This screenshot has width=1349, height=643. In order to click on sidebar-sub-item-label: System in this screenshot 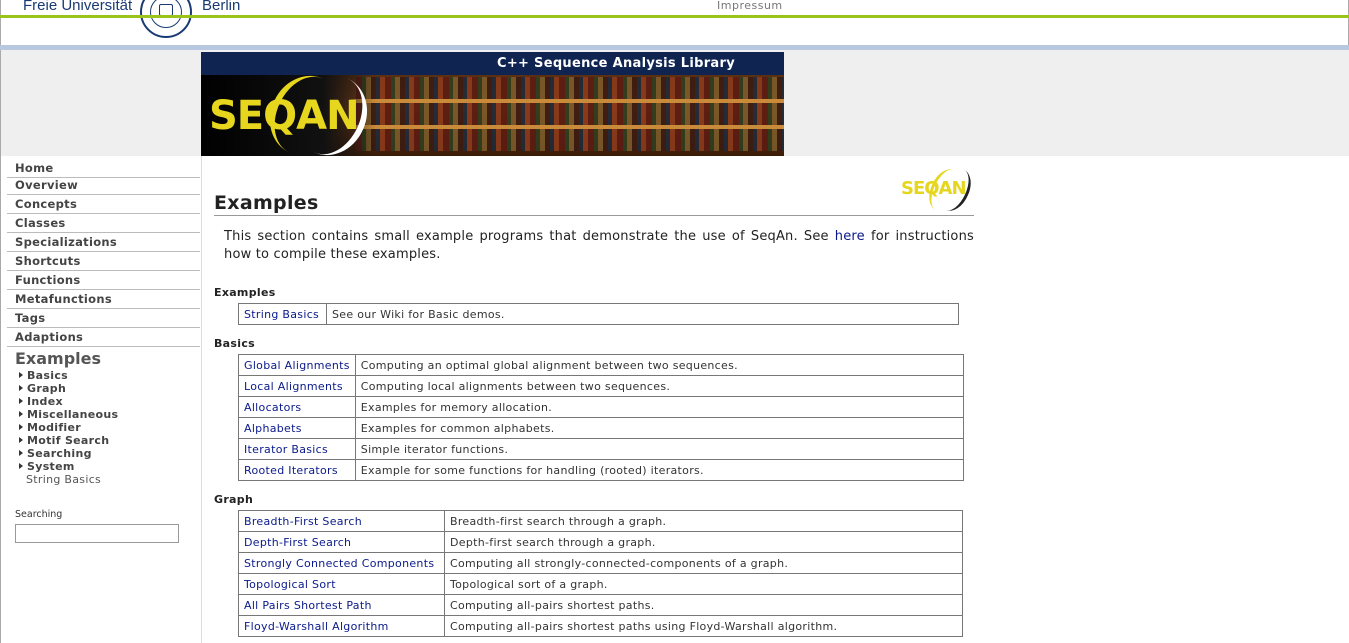, I will do `click(51, 466)`.